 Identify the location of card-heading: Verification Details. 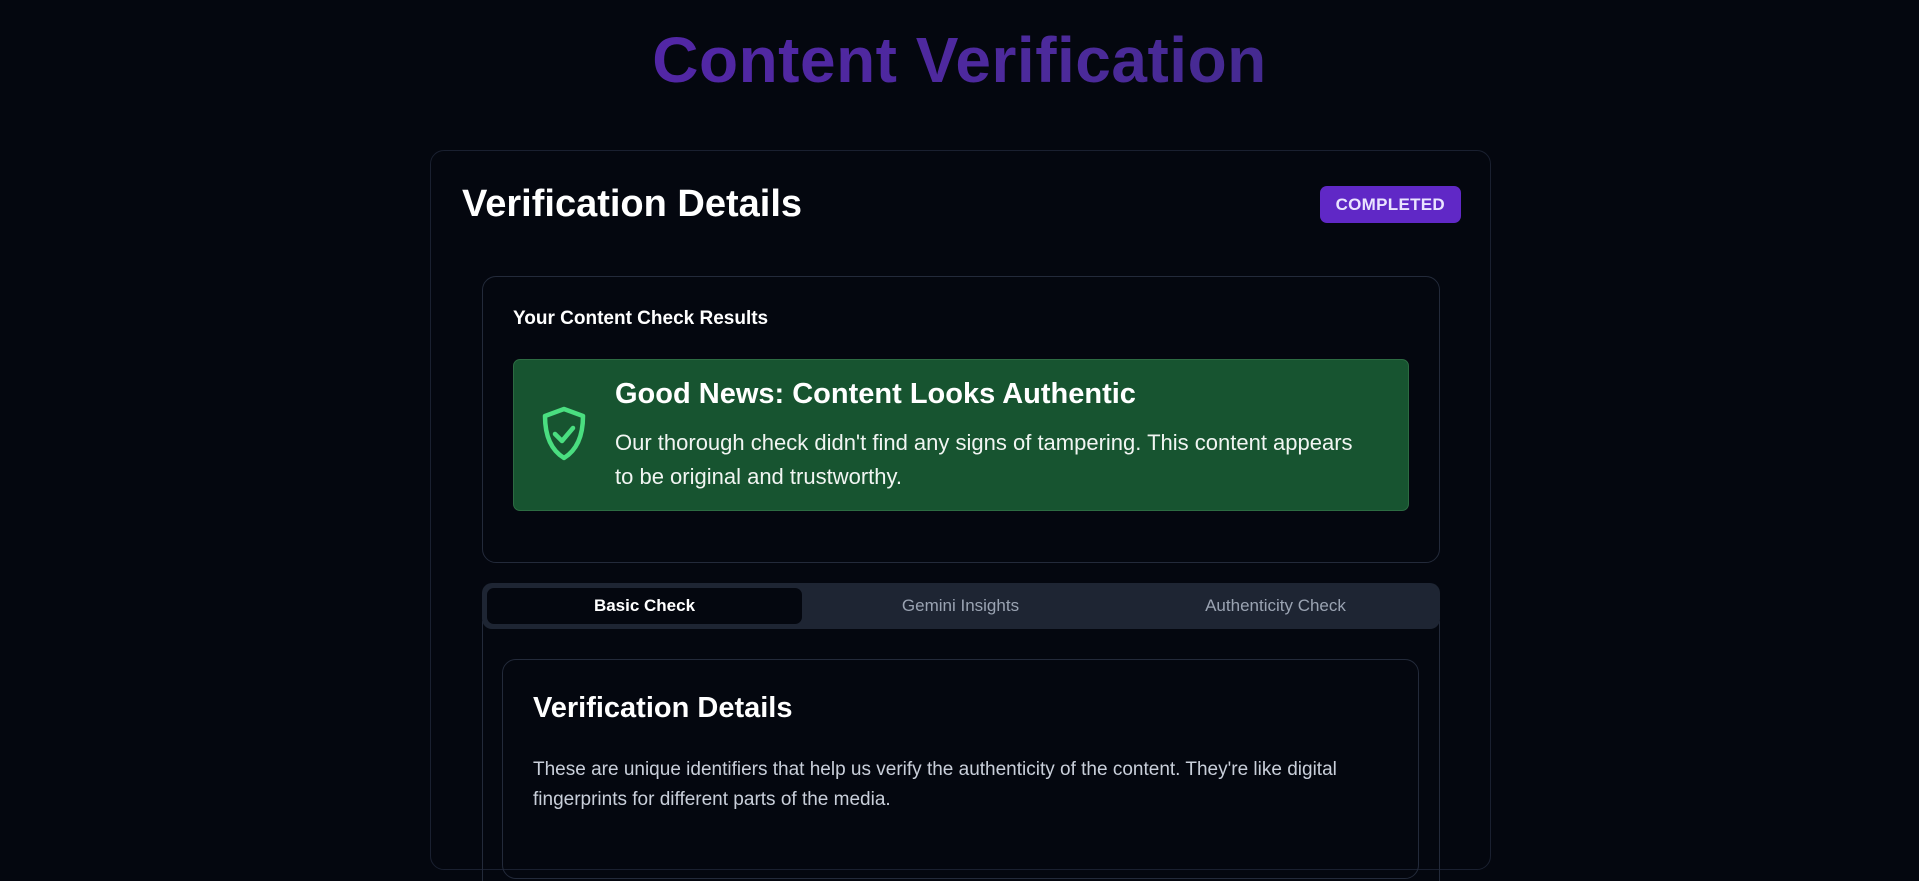
(632, 204).